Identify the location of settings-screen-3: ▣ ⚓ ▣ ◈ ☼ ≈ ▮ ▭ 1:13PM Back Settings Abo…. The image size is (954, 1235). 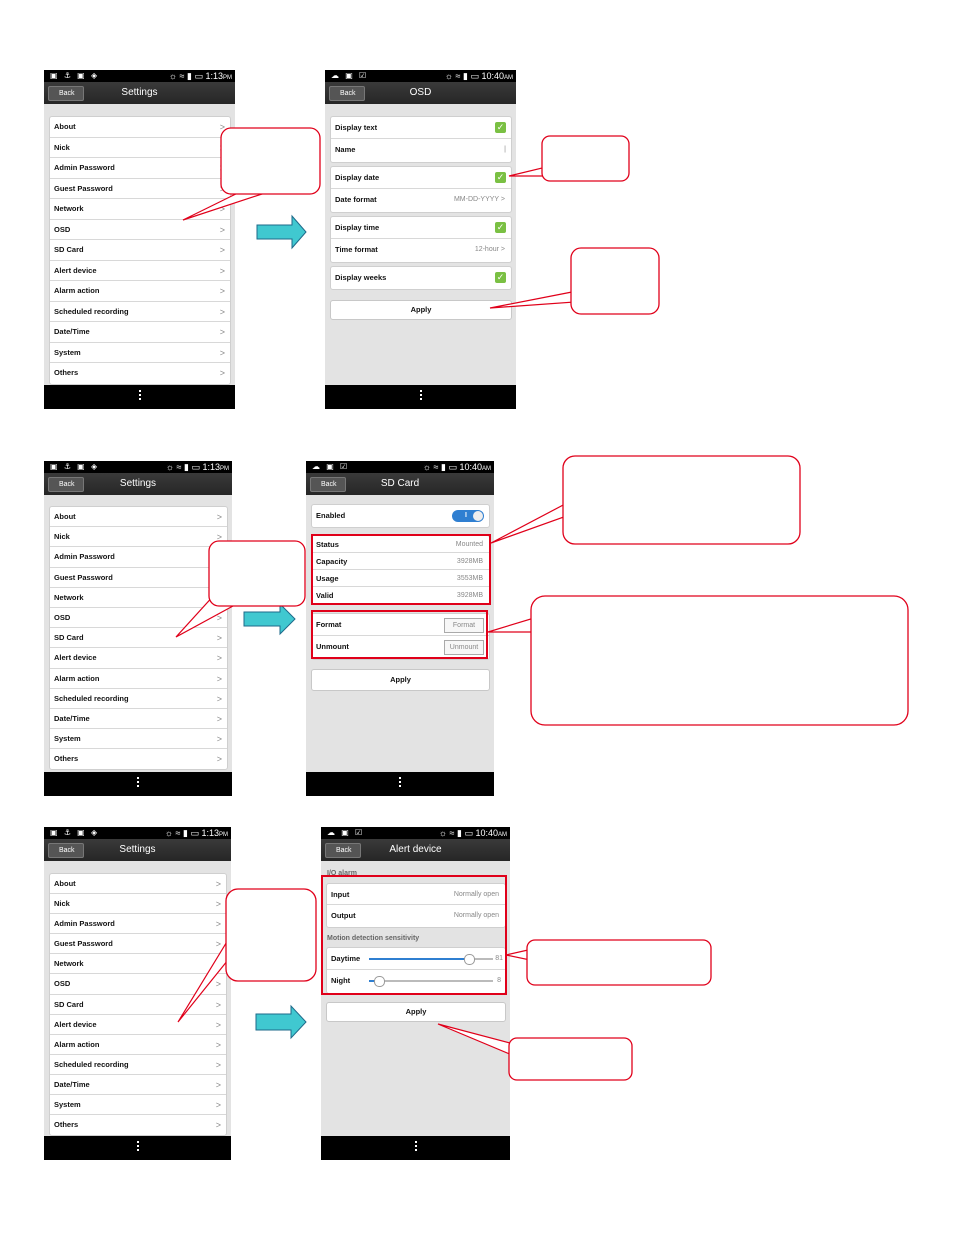
(137, 993).